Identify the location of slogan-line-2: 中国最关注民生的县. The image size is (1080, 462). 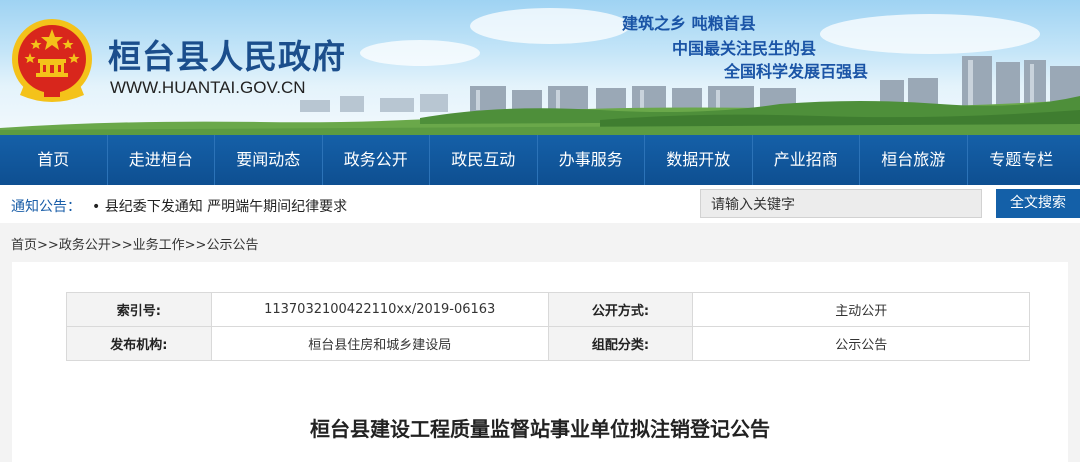
(744, 48).